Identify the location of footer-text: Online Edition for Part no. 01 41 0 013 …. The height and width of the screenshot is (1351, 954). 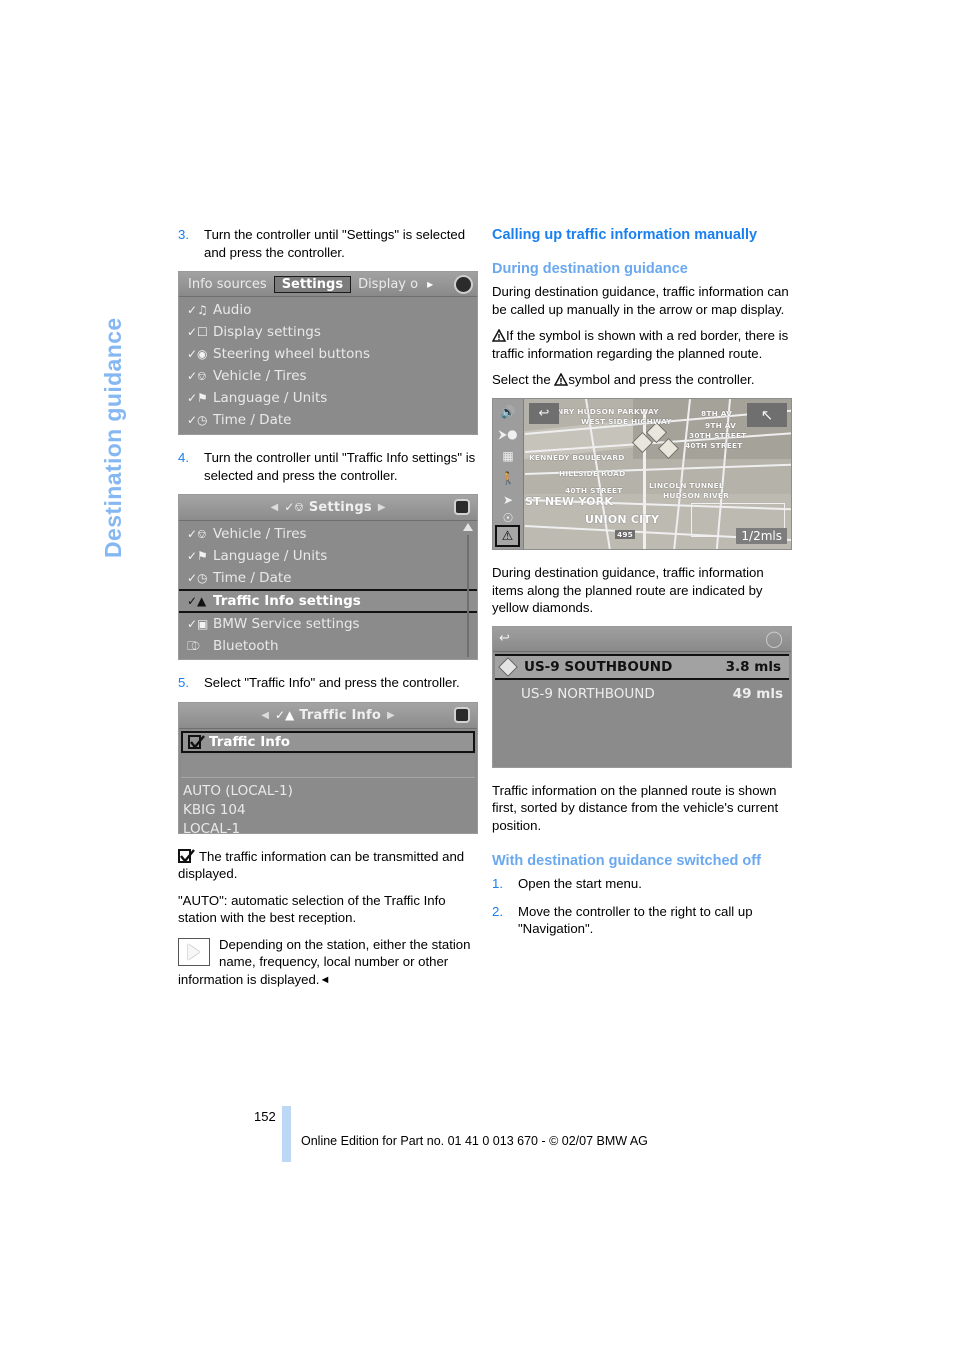
(474, 1141).